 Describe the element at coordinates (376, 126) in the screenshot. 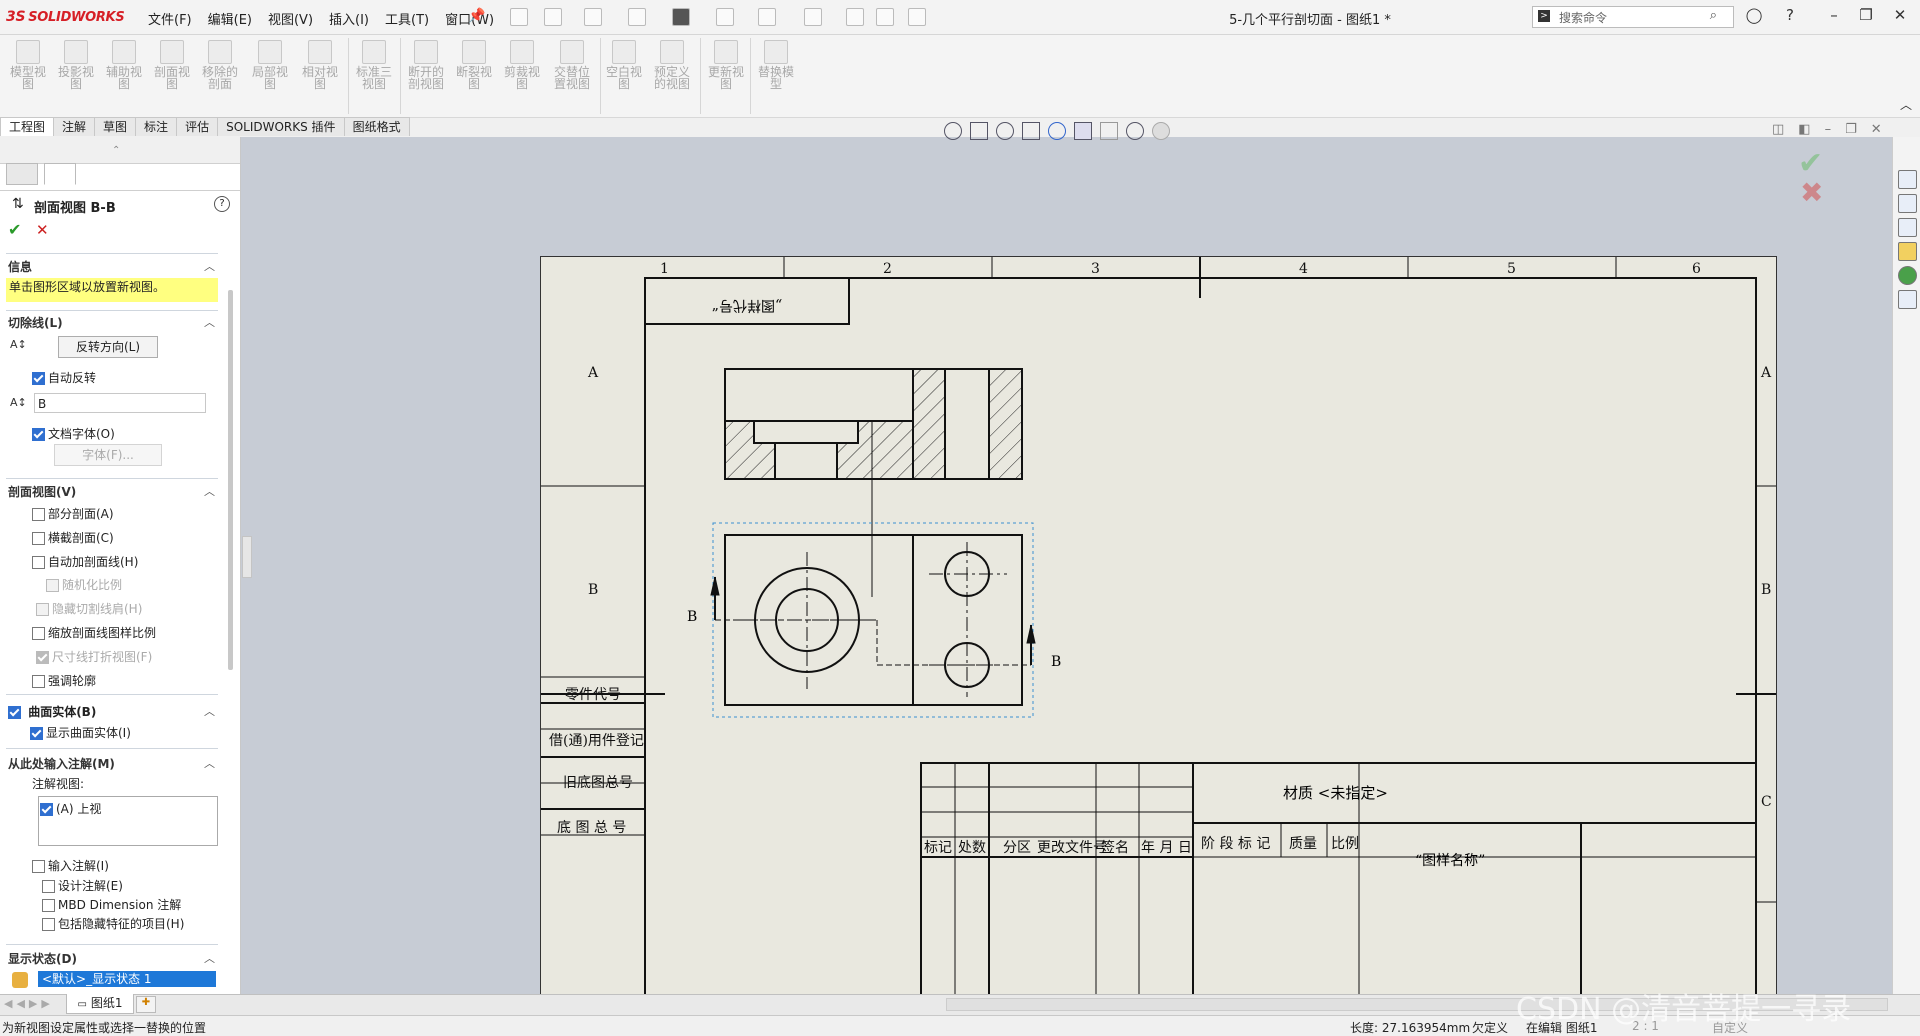

I see `tab-sheet-format: 图纸格式` at that location.